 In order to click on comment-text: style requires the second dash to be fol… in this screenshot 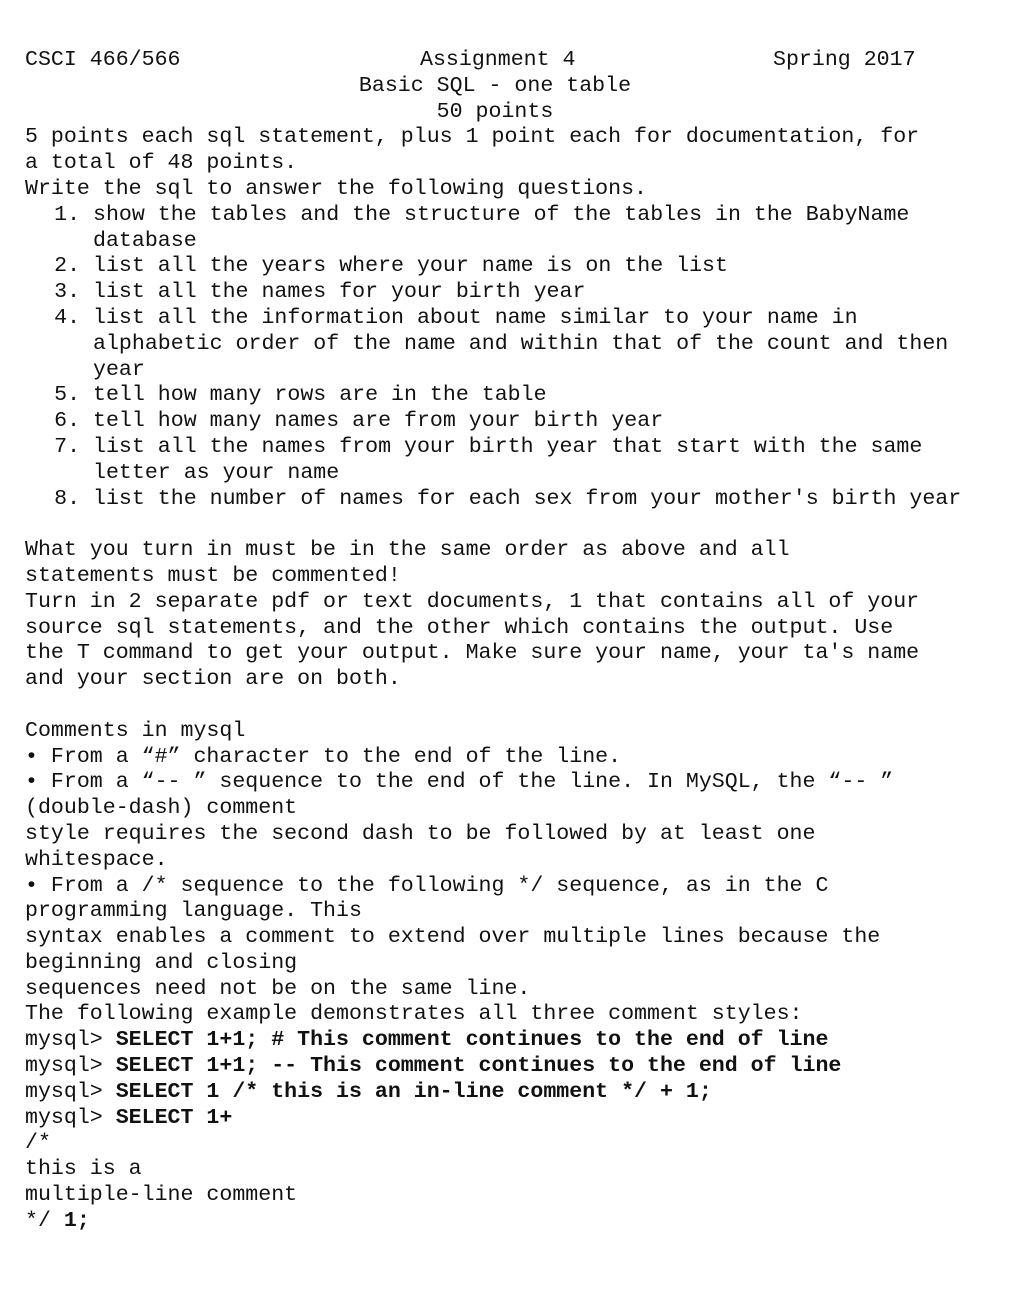, I will do `click(420, 833)`.